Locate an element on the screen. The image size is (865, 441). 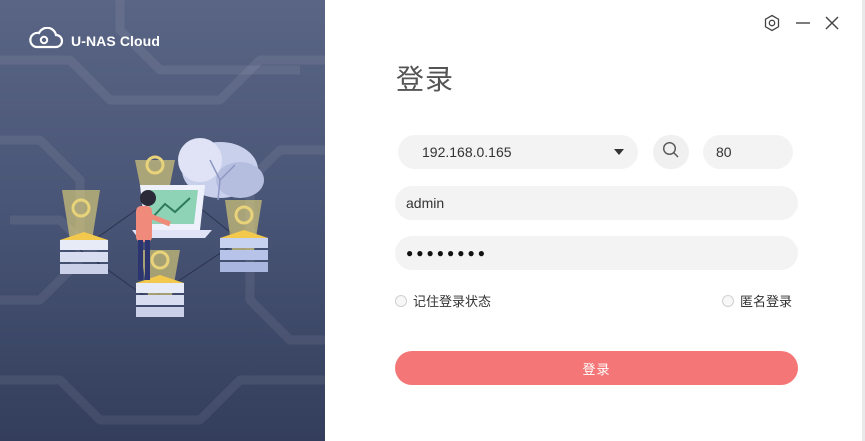
remember-login-checkbox: 记住登录状态 is located at coordinates (443, 300).